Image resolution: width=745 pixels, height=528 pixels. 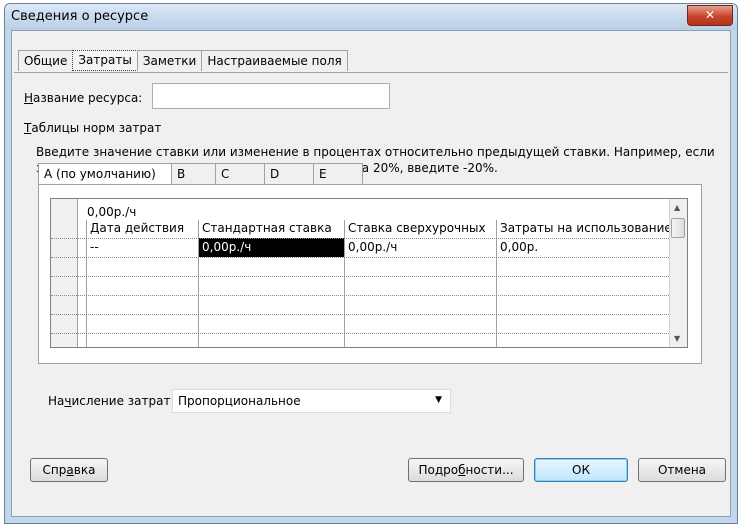 What do you see at coordinates (371, 17) in the screenshot?
I see `title-bar: Сведения о ресурсе ✕` at bounding box center [371, 17].